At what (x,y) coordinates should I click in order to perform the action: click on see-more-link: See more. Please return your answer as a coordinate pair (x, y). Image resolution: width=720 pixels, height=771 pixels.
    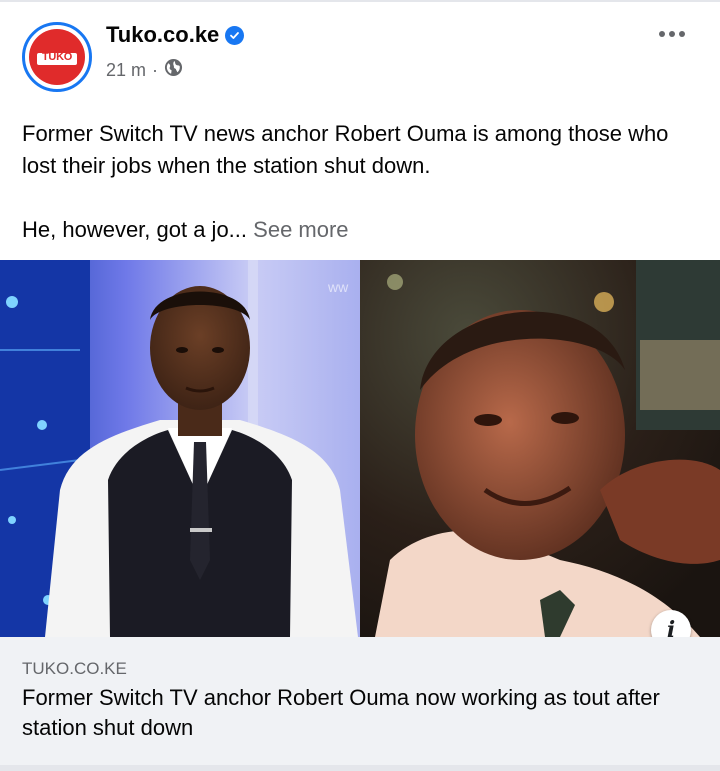
    Looking at the image, I should click on (300, 229).